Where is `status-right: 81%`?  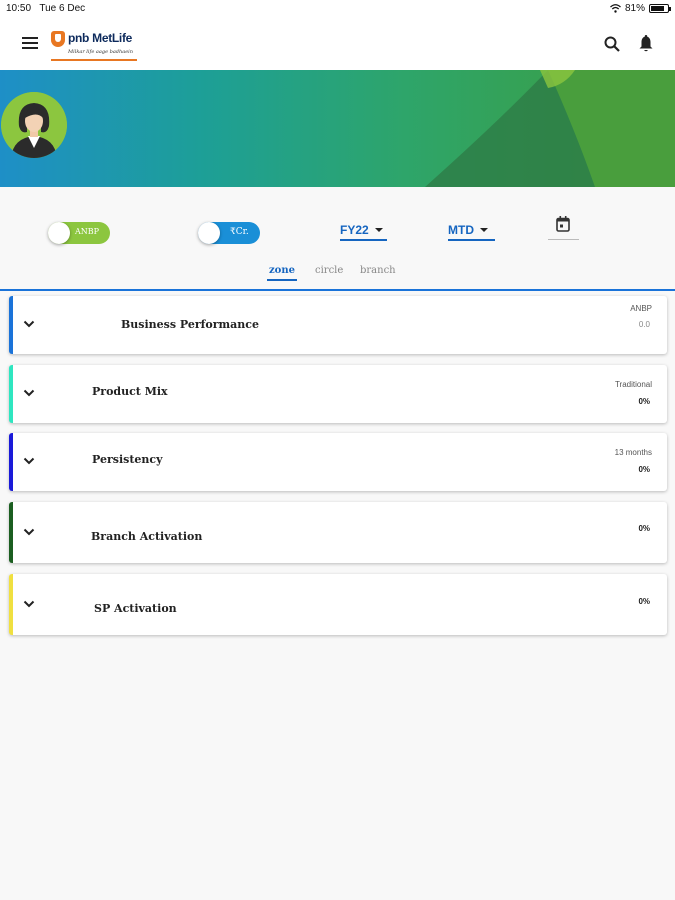 status-right: 81% is located at coordinates (640, 8).